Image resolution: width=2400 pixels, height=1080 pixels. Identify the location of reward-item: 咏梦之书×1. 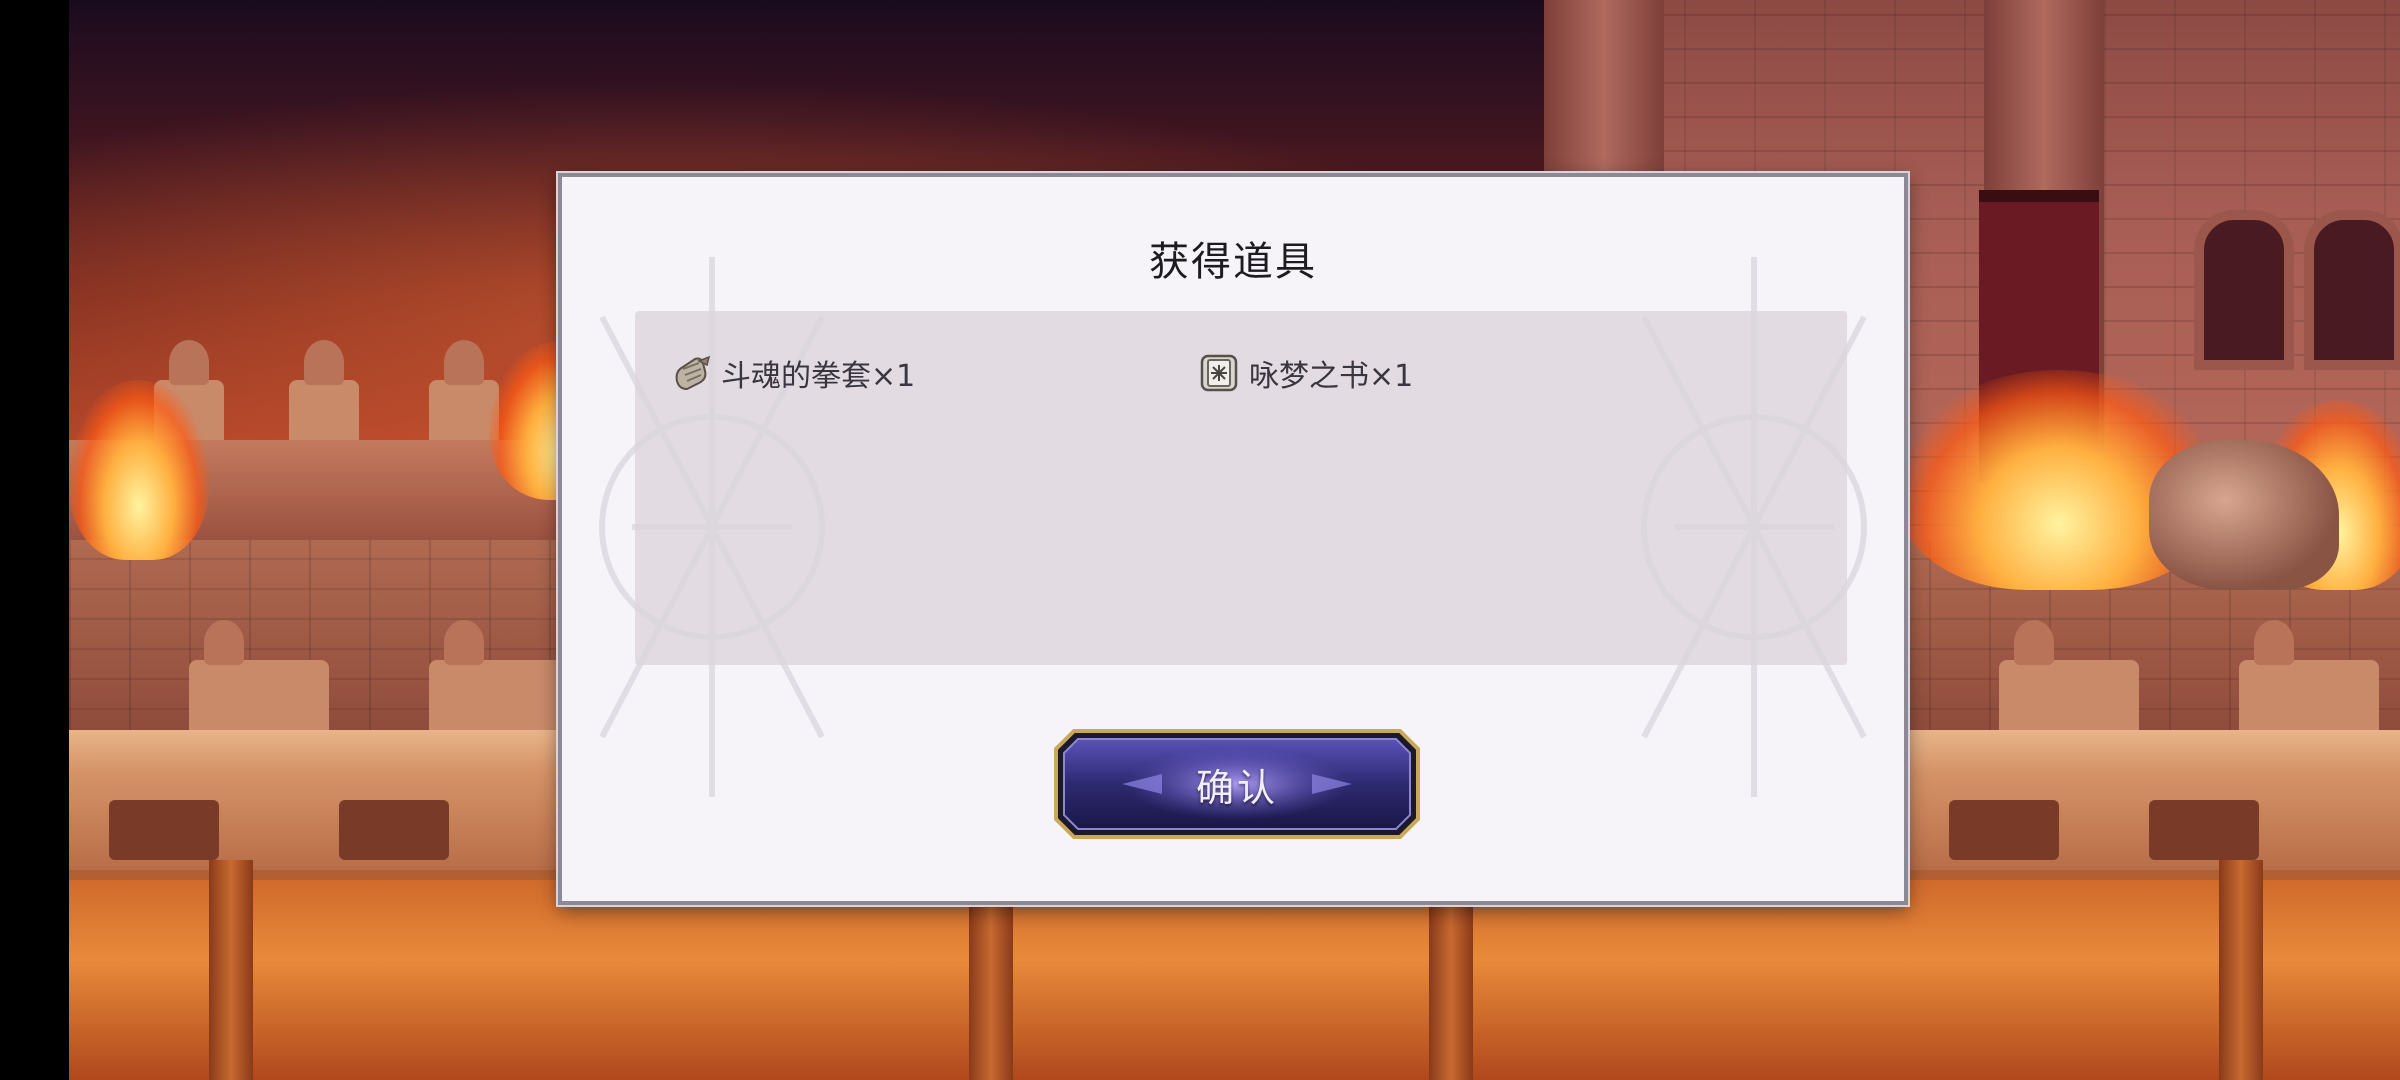
(1305, 373).